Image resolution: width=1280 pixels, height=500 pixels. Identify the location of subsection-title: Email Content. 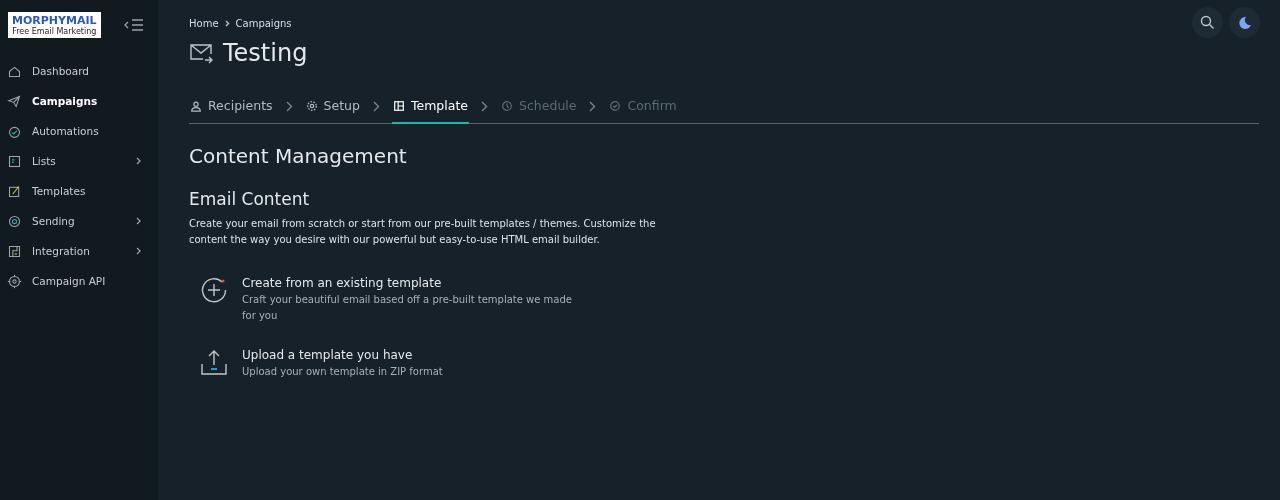
(250, 199).